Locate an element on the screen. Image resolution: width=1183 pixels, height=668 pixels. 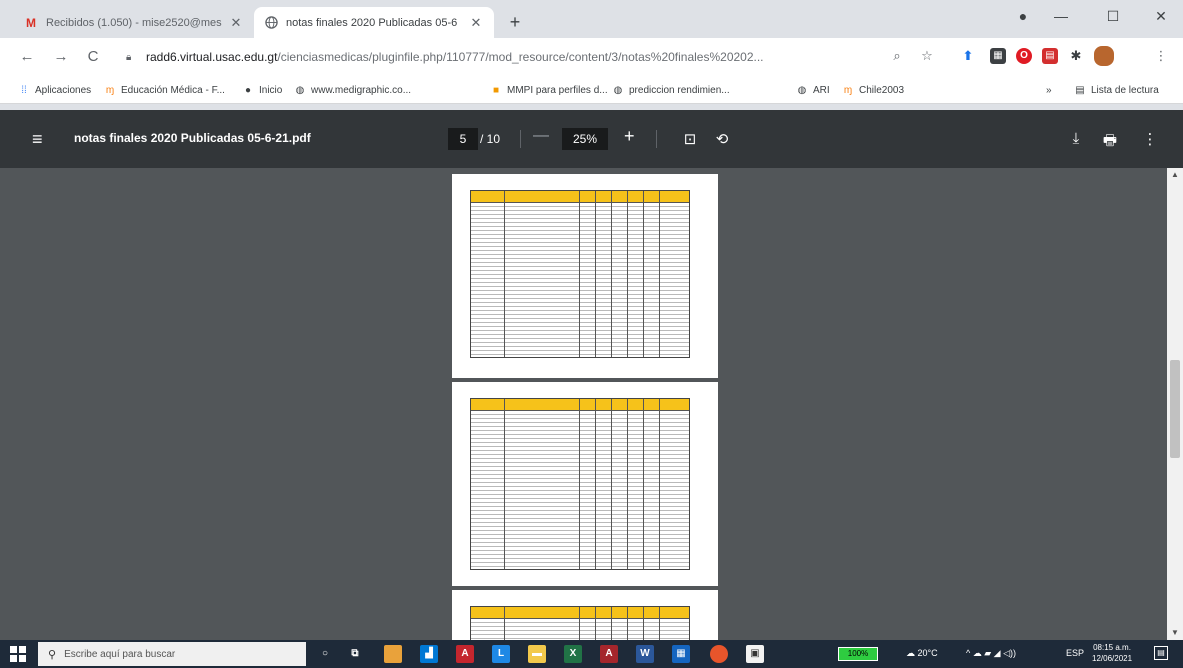
tab-pdf: notas finales 2020 Publicadas 05-6 ✕ is located at coordinates (374, 22).